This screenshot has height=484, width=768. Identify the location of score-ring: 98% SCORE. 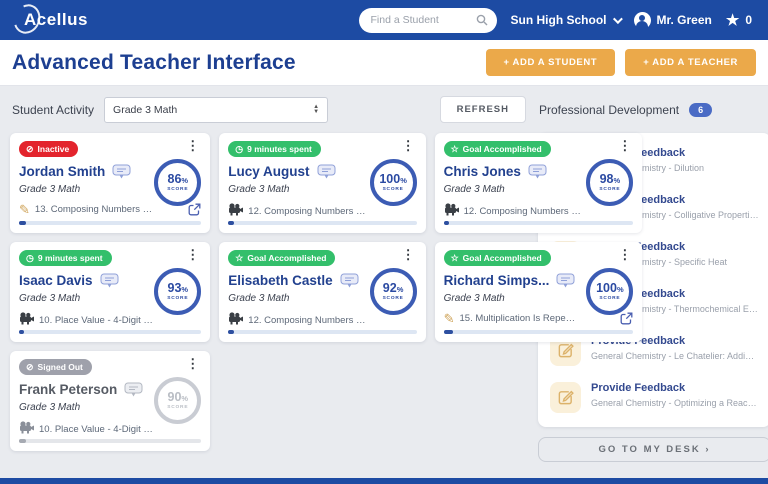
(610, 182).